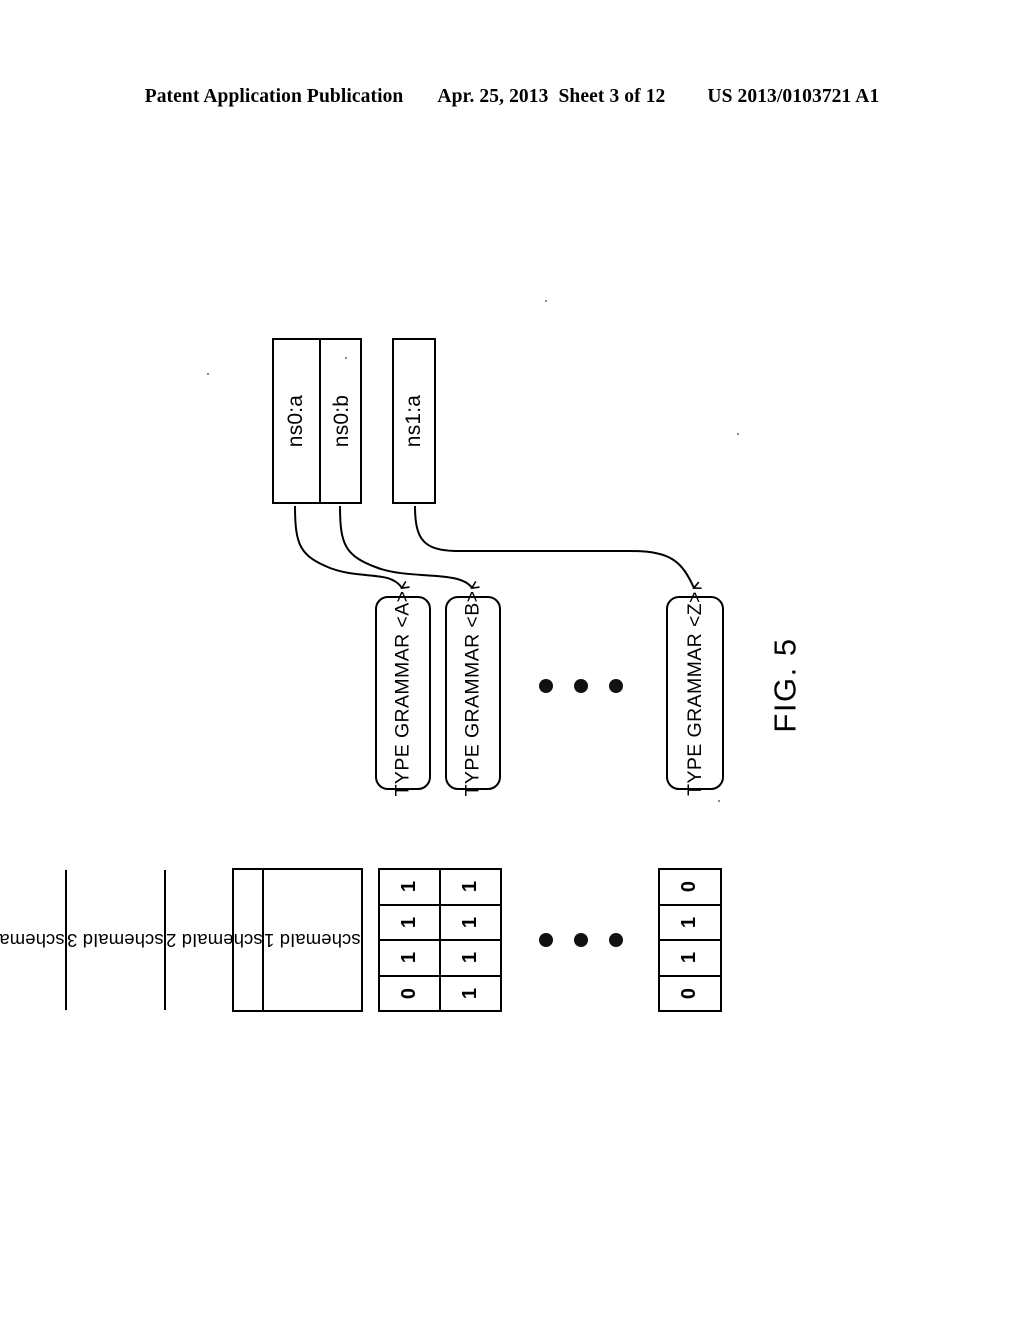 The height and width of the screenshot is (1320, 1024). I want to click on namespace-label-ns0-b: ns0:b, so click(342, 421).